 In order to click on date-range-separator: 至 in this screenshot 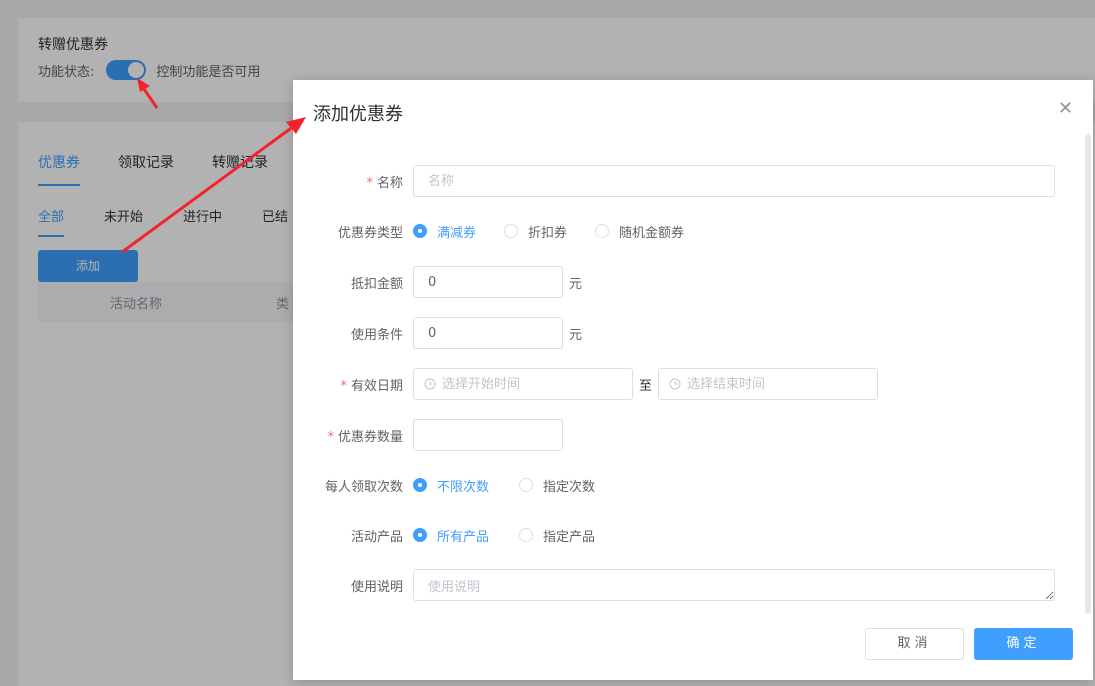, I will do `click(646, 386)`.